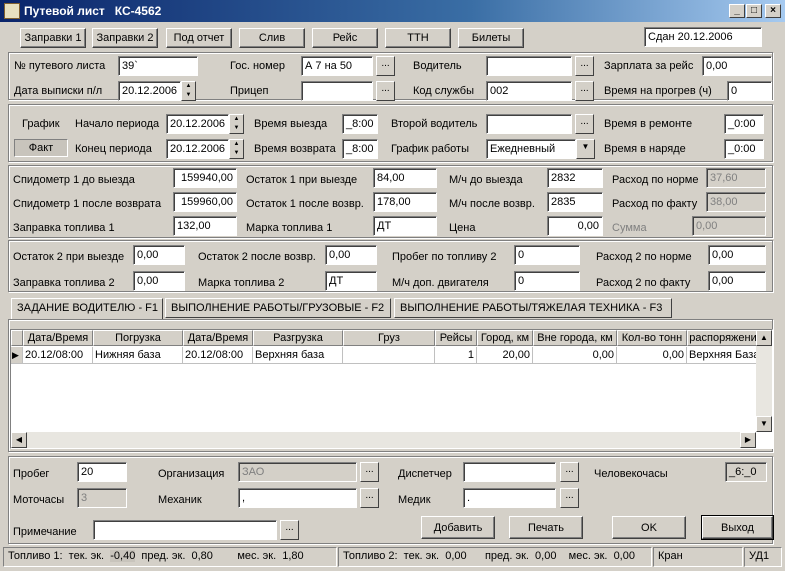 The height and width of the screenshot is (571, 785). What do you see at coordinates (351, 255) in the screenshot?
I see `ost2-posle-input: 0,00` at bounding box center [351, 255].